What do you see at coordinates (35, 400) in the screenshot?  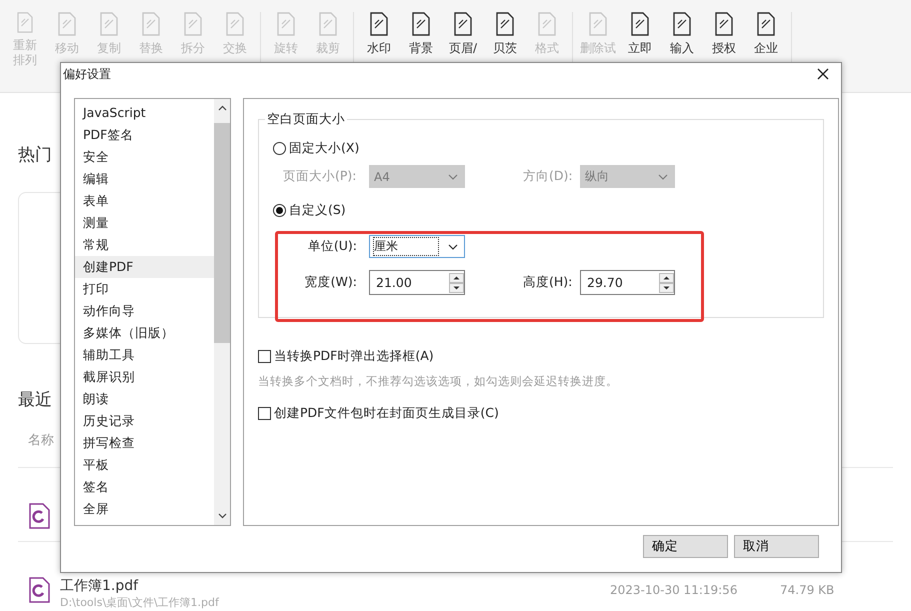 I see `section-title: 最近` at bounding box center [35, 400].